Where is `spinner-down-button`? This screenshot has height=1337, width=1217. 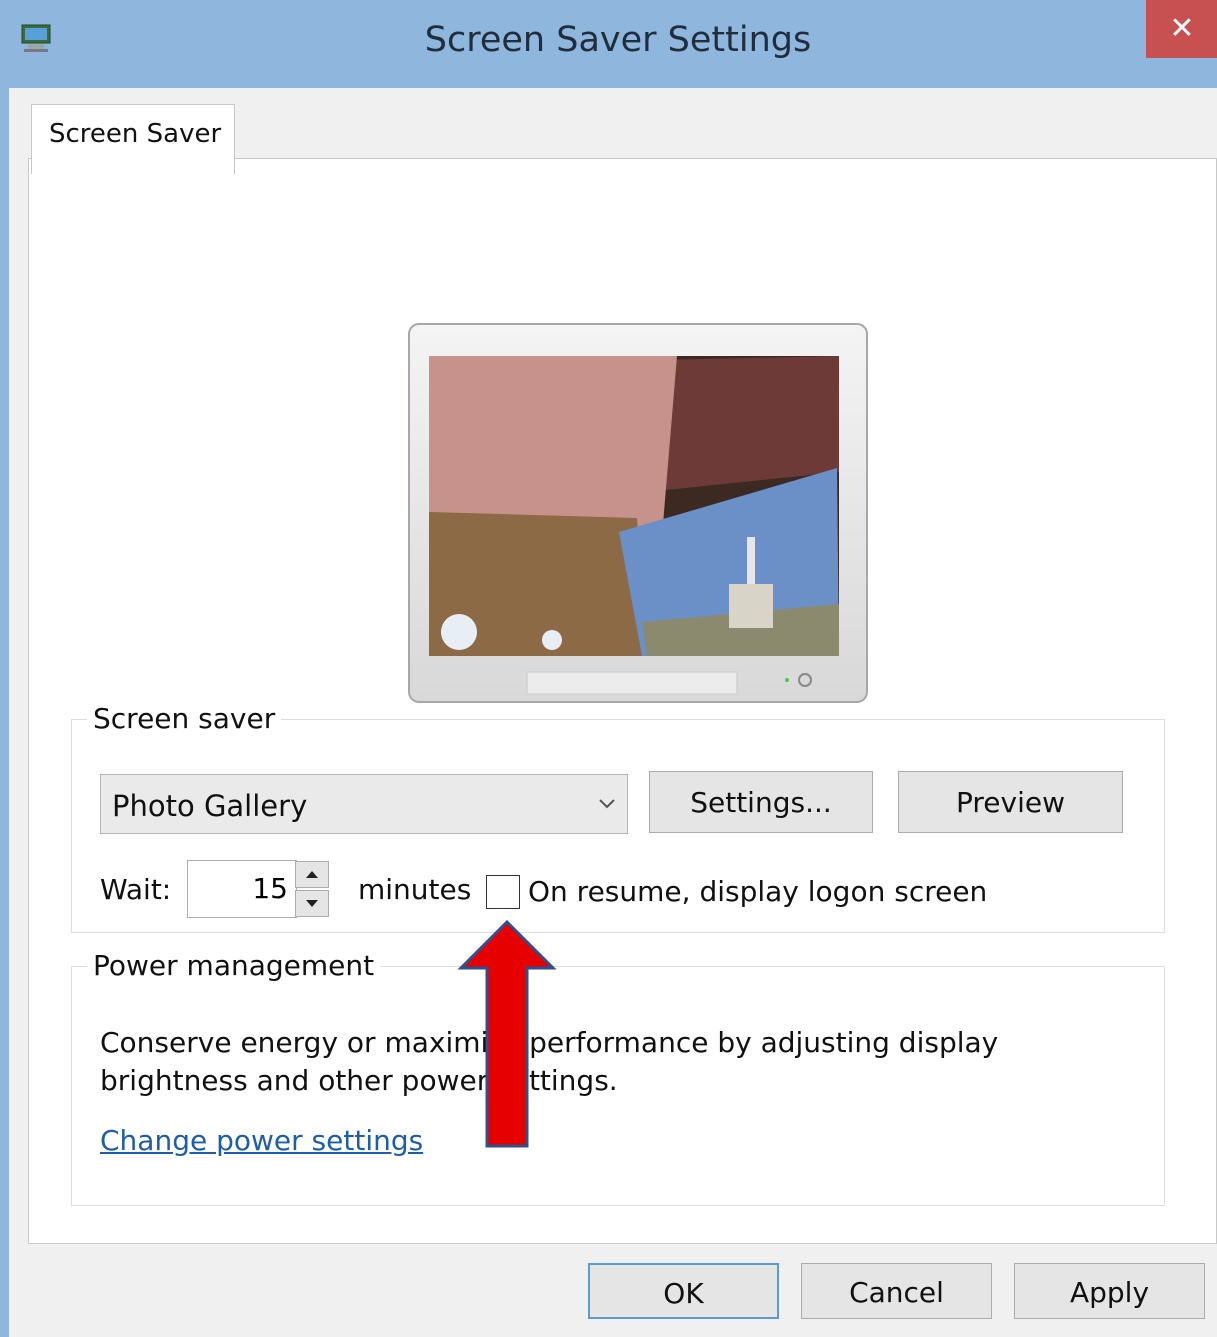 spinner-down-button is located at coordinates (312, 903).